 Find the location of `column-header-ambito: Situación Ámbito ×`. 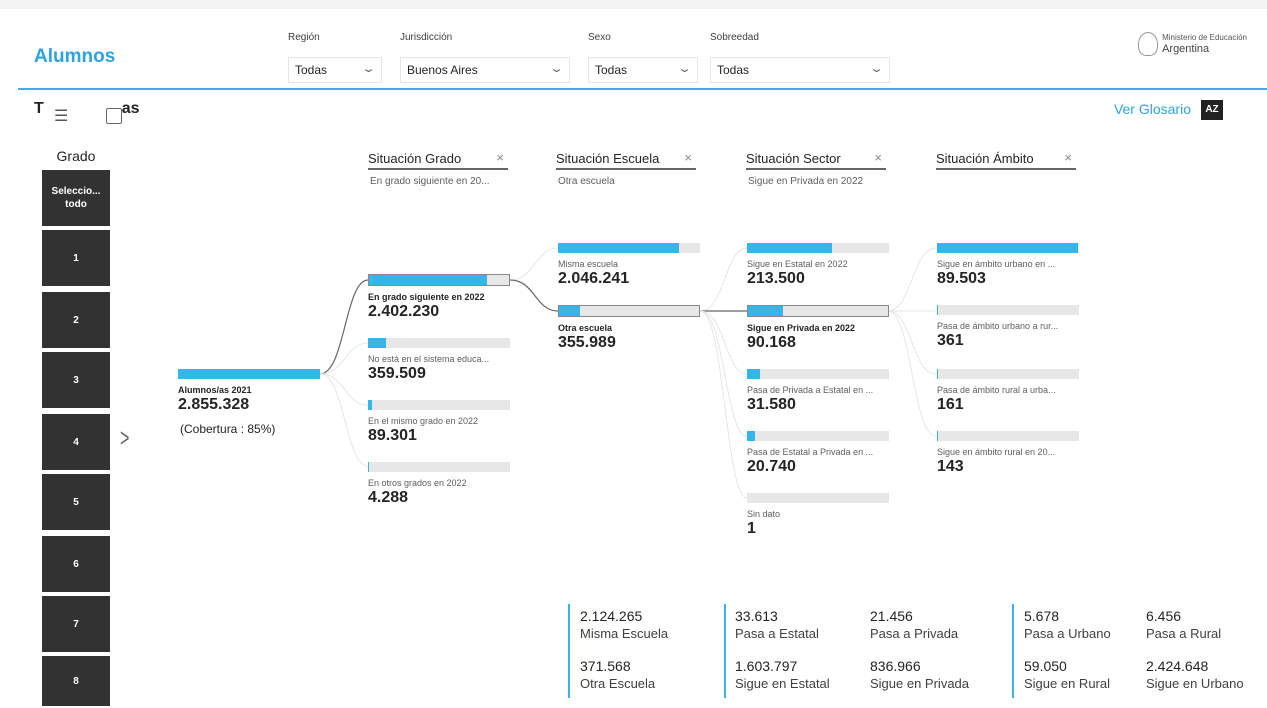

column-header-ambito: Situación Ámbito × is located at coordinates (1006, 160).